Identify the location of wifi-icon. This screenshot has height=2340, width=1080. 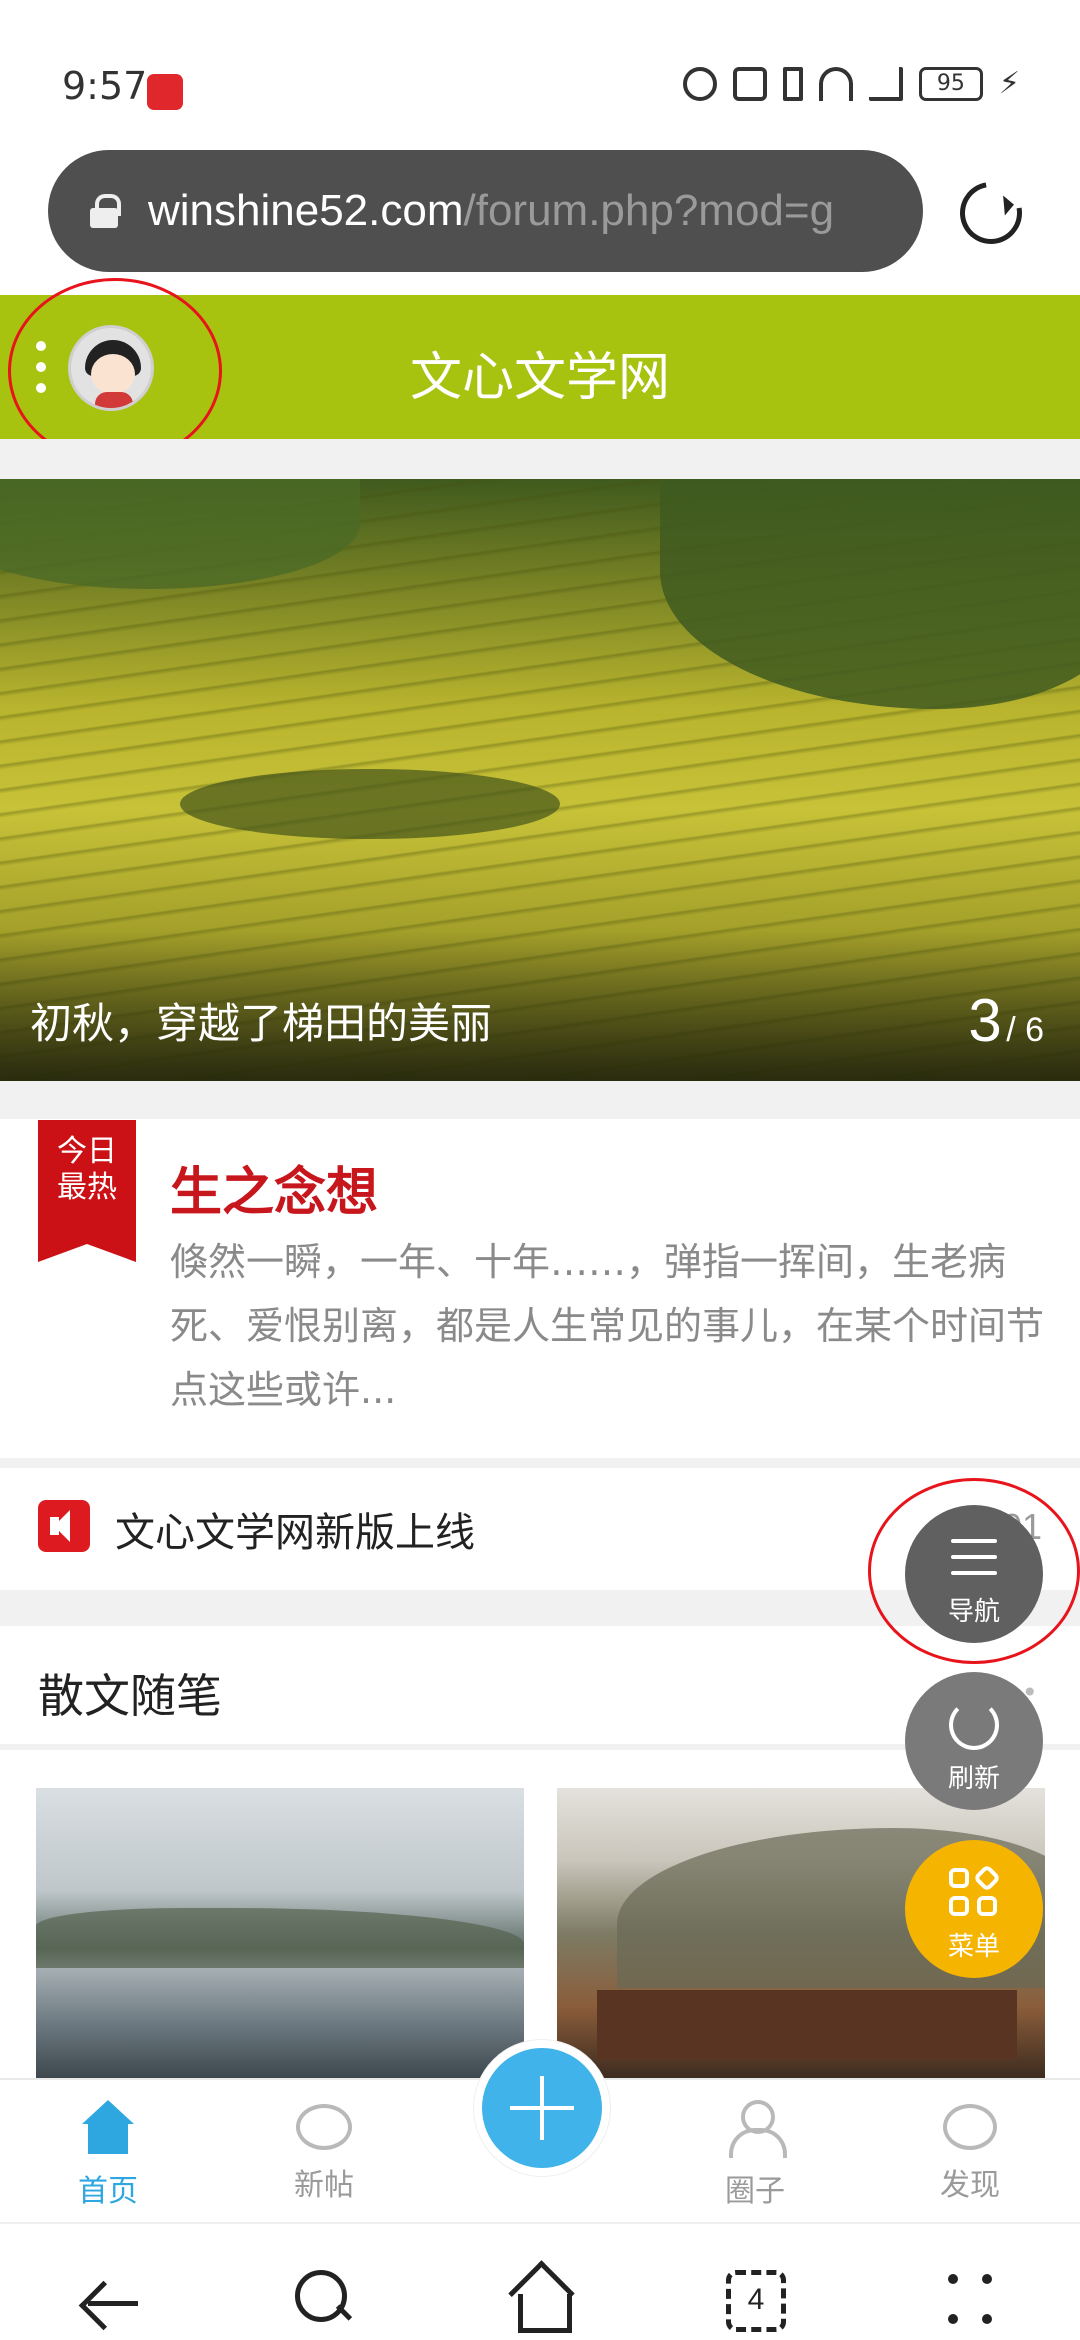
(835, 83).